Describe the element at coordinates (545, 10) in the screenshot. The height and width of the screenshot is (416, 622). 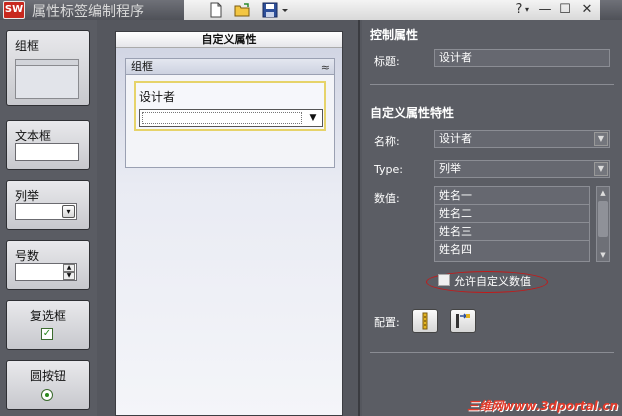
I see `minimize-button: —` at that location.